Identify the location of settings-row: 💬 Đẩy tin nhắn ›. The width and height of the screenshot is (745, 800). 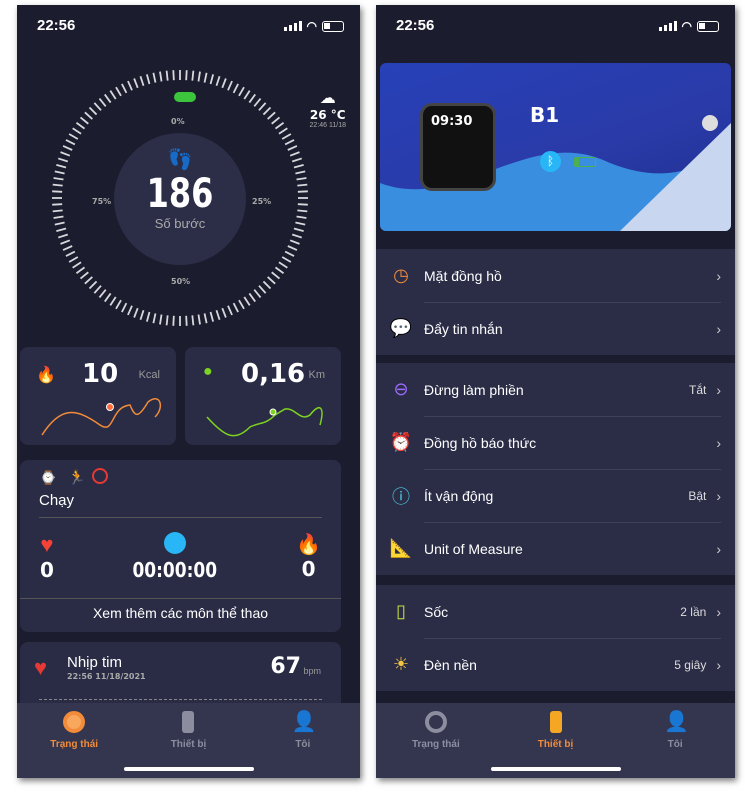
(555, 328).